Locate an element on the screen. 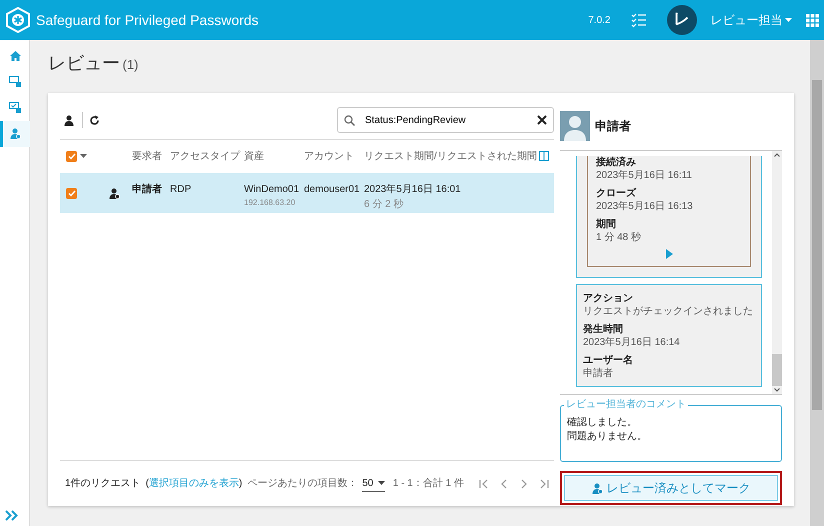 Image resolution: width=824 pixels, height=526 pixels. monitor-icon is located at coordinates (15, 81).